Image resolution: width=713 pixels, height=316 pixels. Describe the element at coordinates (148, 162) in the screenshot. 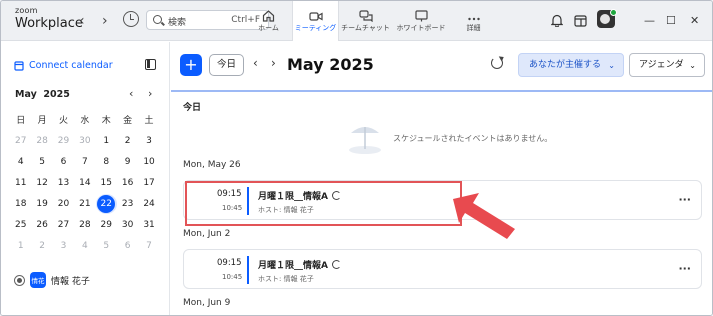

I see `calendar-day: 10` at that location.